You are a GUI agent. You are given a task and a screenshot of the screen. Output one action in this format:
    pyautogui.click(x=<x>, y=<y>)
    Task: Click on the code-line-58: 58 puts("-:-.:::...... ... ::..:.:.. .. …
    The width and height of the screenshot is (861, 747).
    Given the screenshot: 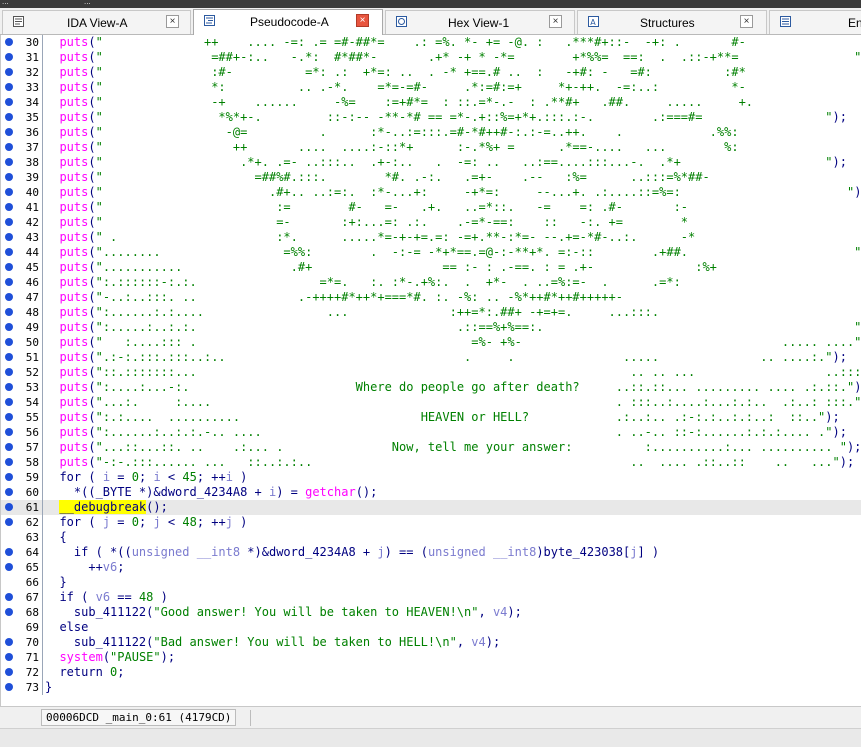 What is the action you would take?
    pyautogui.click(x=431, y=462)
    